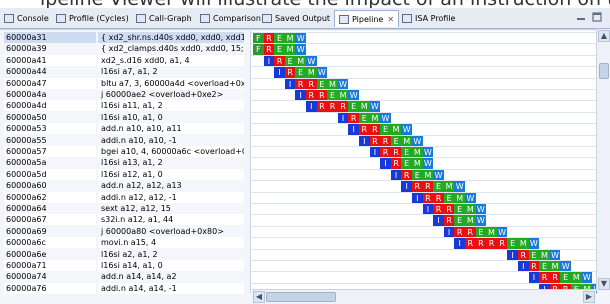 Image resolution: width=610 pixels, height=304 pixels. What do you see at coordinates (124, 208) in the screenshot?
I see `instruction-row: 60000a64 sext a12, a12, 15` at bounding box center [124, 208].